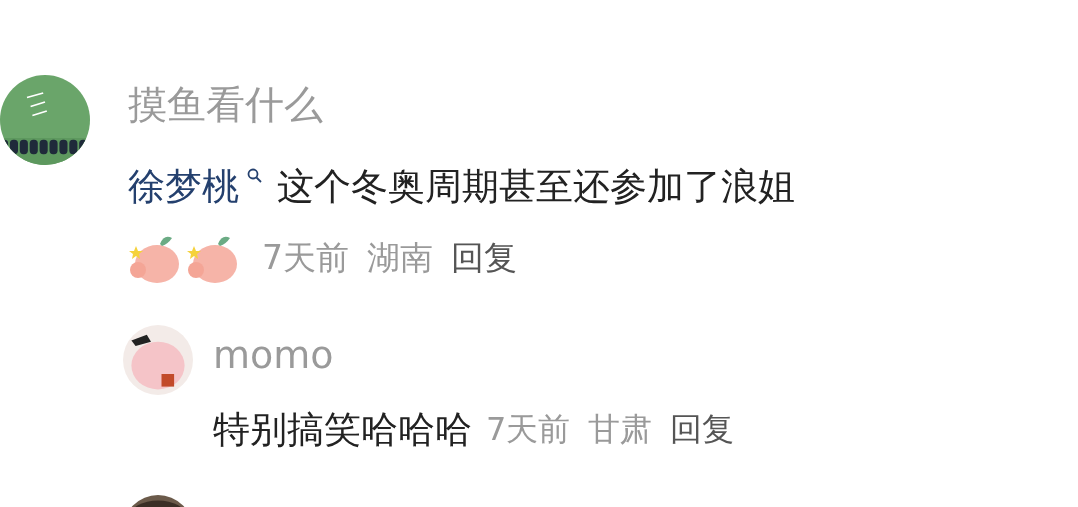 This screenshot has height=507, width=1078. What do you see at coordinates (342, 430) in the screenshot?
I see `comment-text: 特别搞笑哈哈哈` at bounding box center [342, 430].